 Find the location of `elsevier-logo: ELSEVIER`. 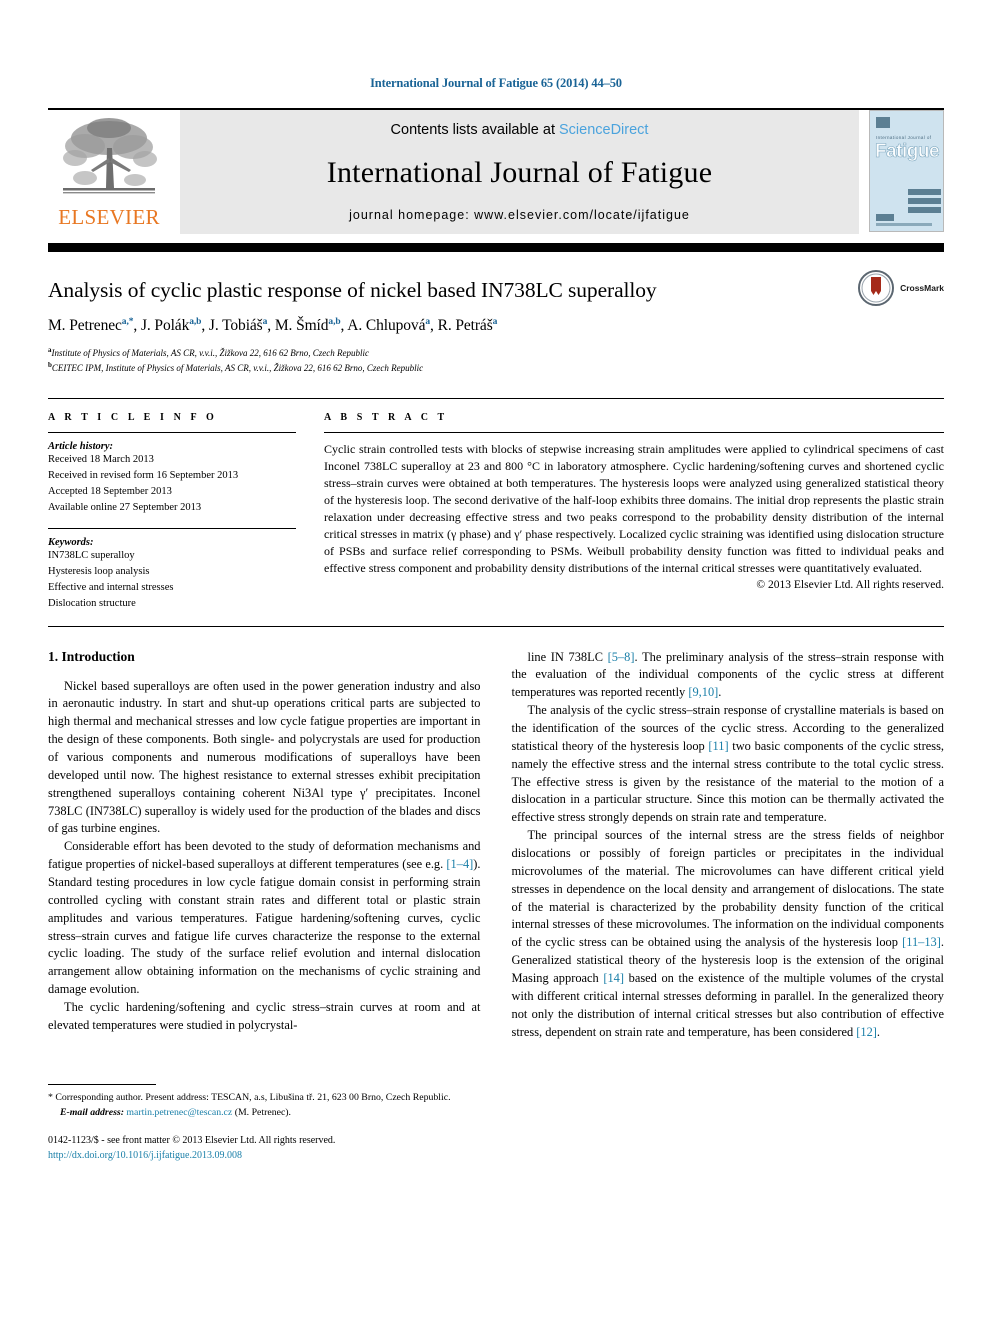

elsevier-logo: ELSEVIER is located at coordinates (109, 172).